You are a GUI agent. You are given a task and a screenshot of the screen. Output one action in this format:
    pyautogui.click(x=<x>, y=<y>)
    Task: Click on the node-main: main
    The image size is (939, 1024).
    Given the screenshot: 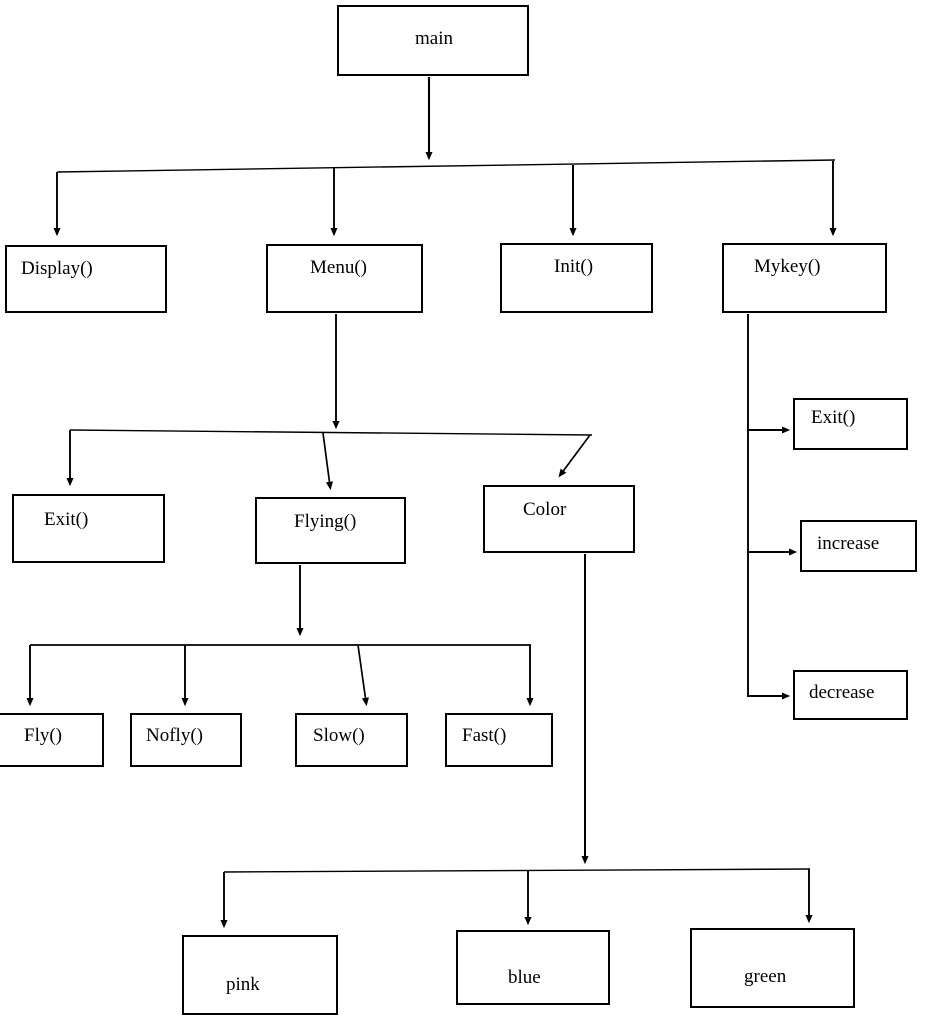 What is the action you would take?
    pyautogui.click(x=433, y=40)
    